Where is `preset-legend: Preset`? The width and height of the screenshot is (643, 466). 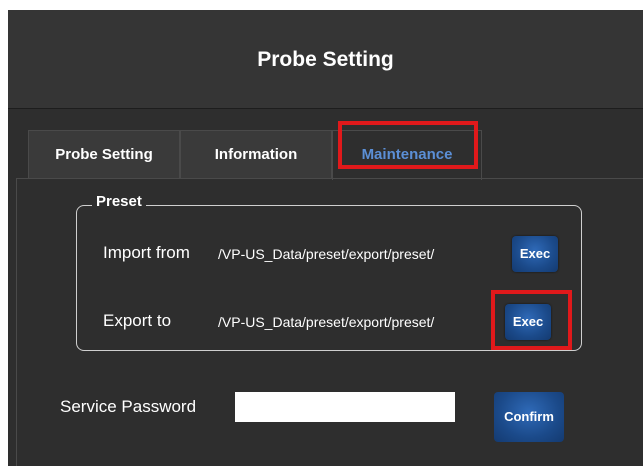 preset-legend: Preset is located at coordinates (119, 201).